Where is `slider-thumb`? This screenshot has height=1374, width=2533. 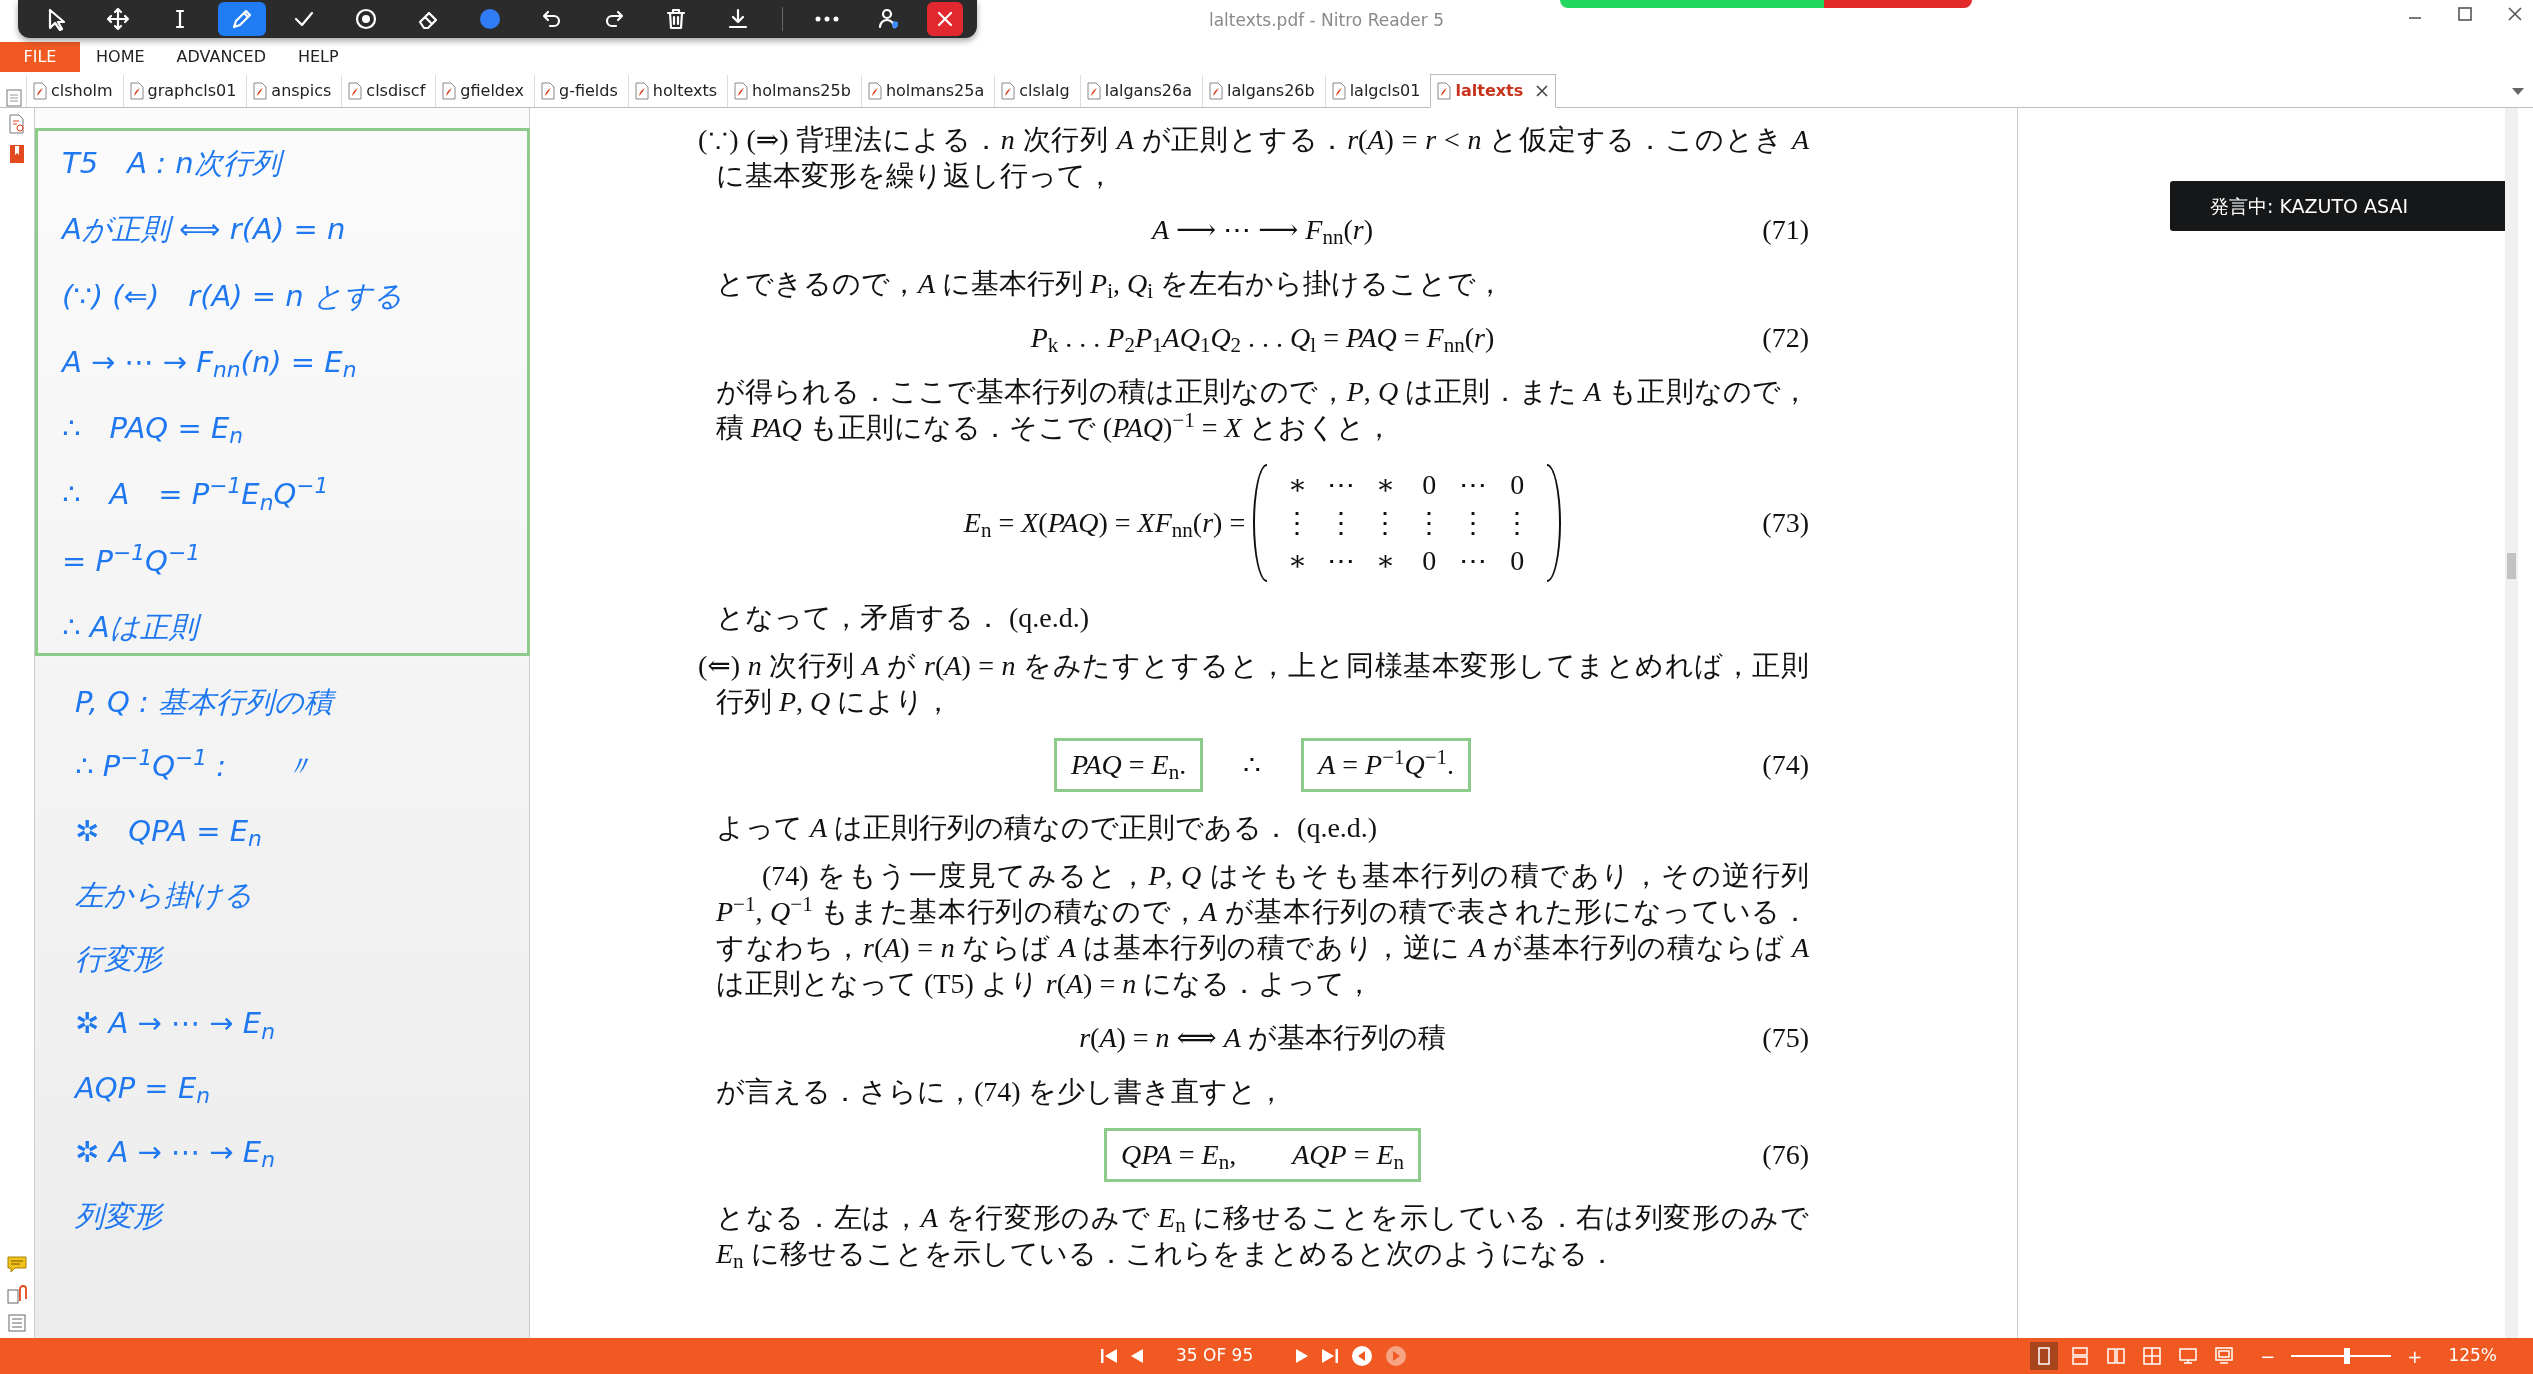 slider-thumb is located at coordinates (2347, 1356).